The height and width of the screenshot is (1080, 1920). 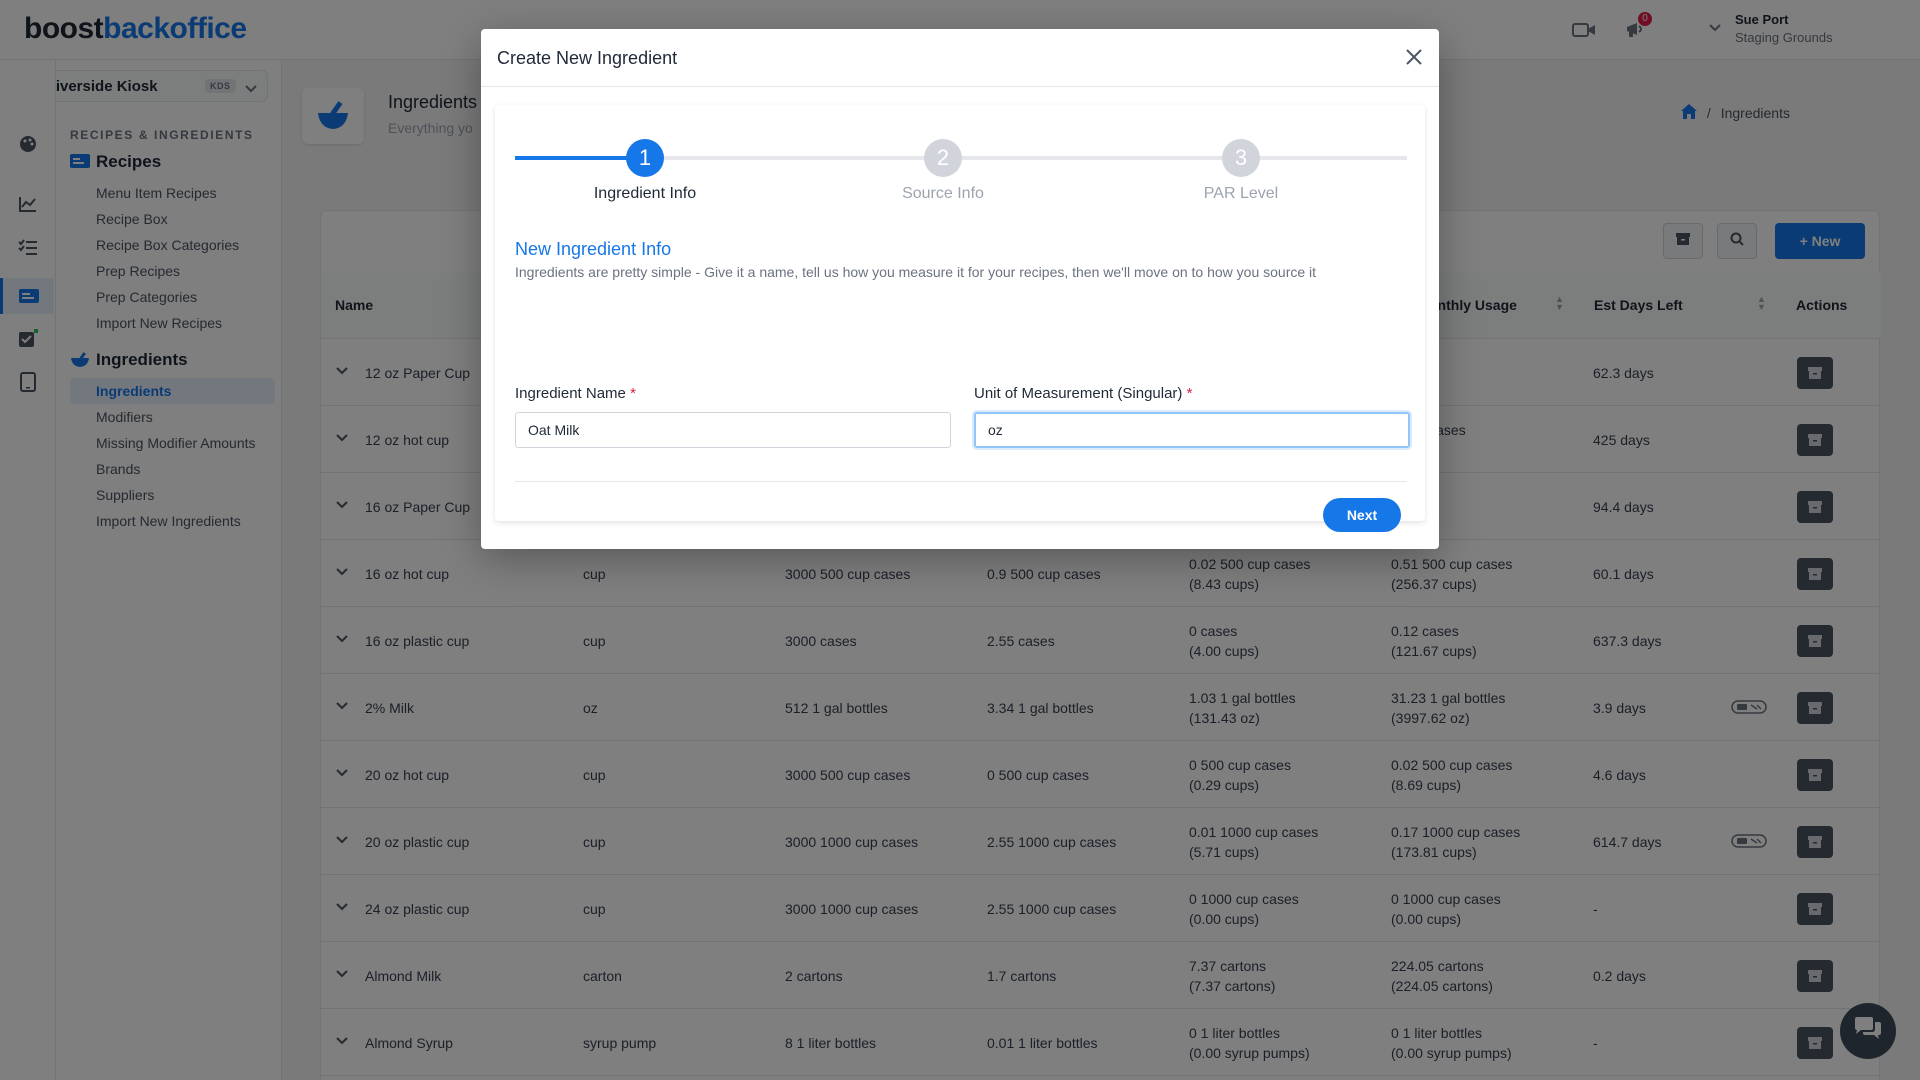 I want to click on step-2-label: Source Info, so click(x=943, y=193).